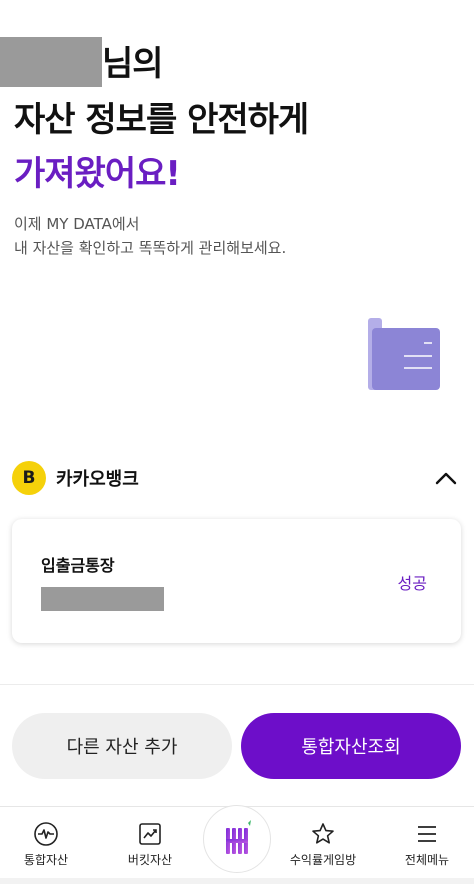 The height and width of the screenshot is (884, 474). Describe the element at coordinates (323, 833) in the screenshot. I see `star-icon` at that location.